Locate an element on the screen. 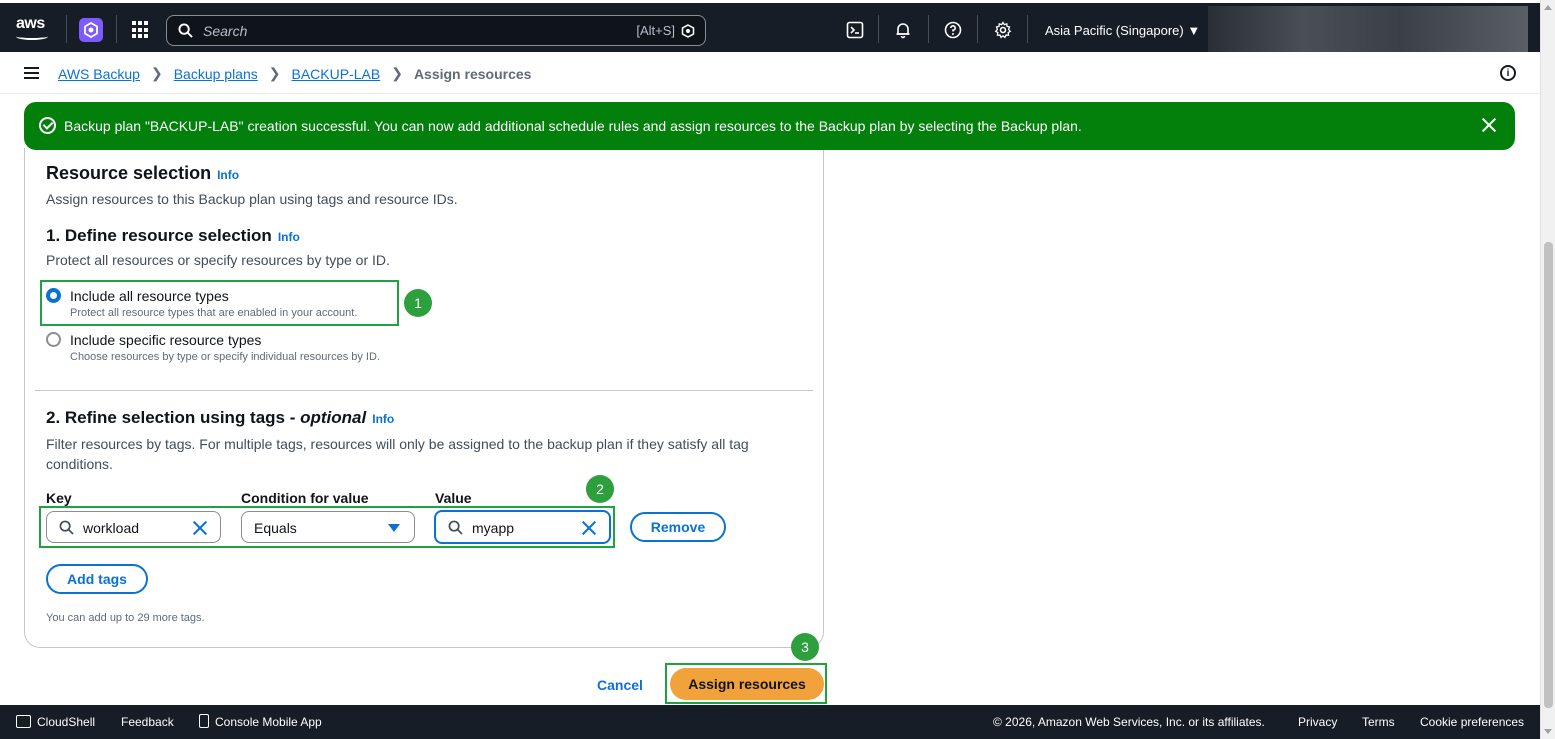 This screenshot has width=1555, height=739. breadcrumb-backup-plans: Backup plans is located at coordinates (216, 74).